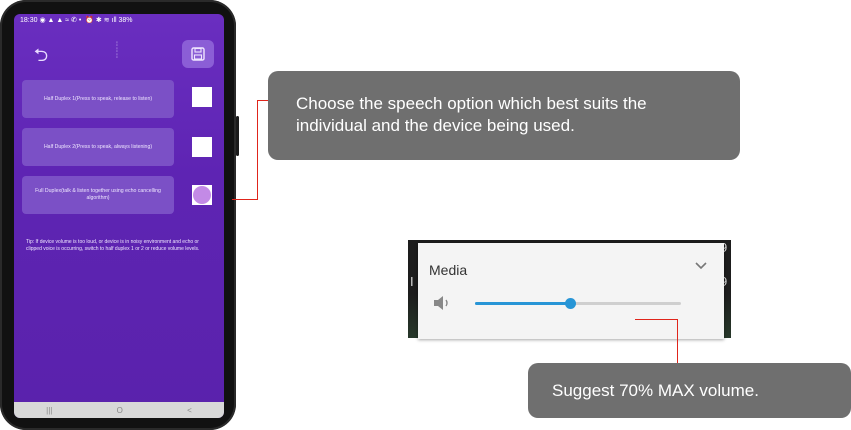 Image resolution: width=851 pixels, height=430 pixels. What do you see at coordinates (202, 147) in the screenshot?
I see `half-duplex-2-checkbox` at bounding box center [202, 147].